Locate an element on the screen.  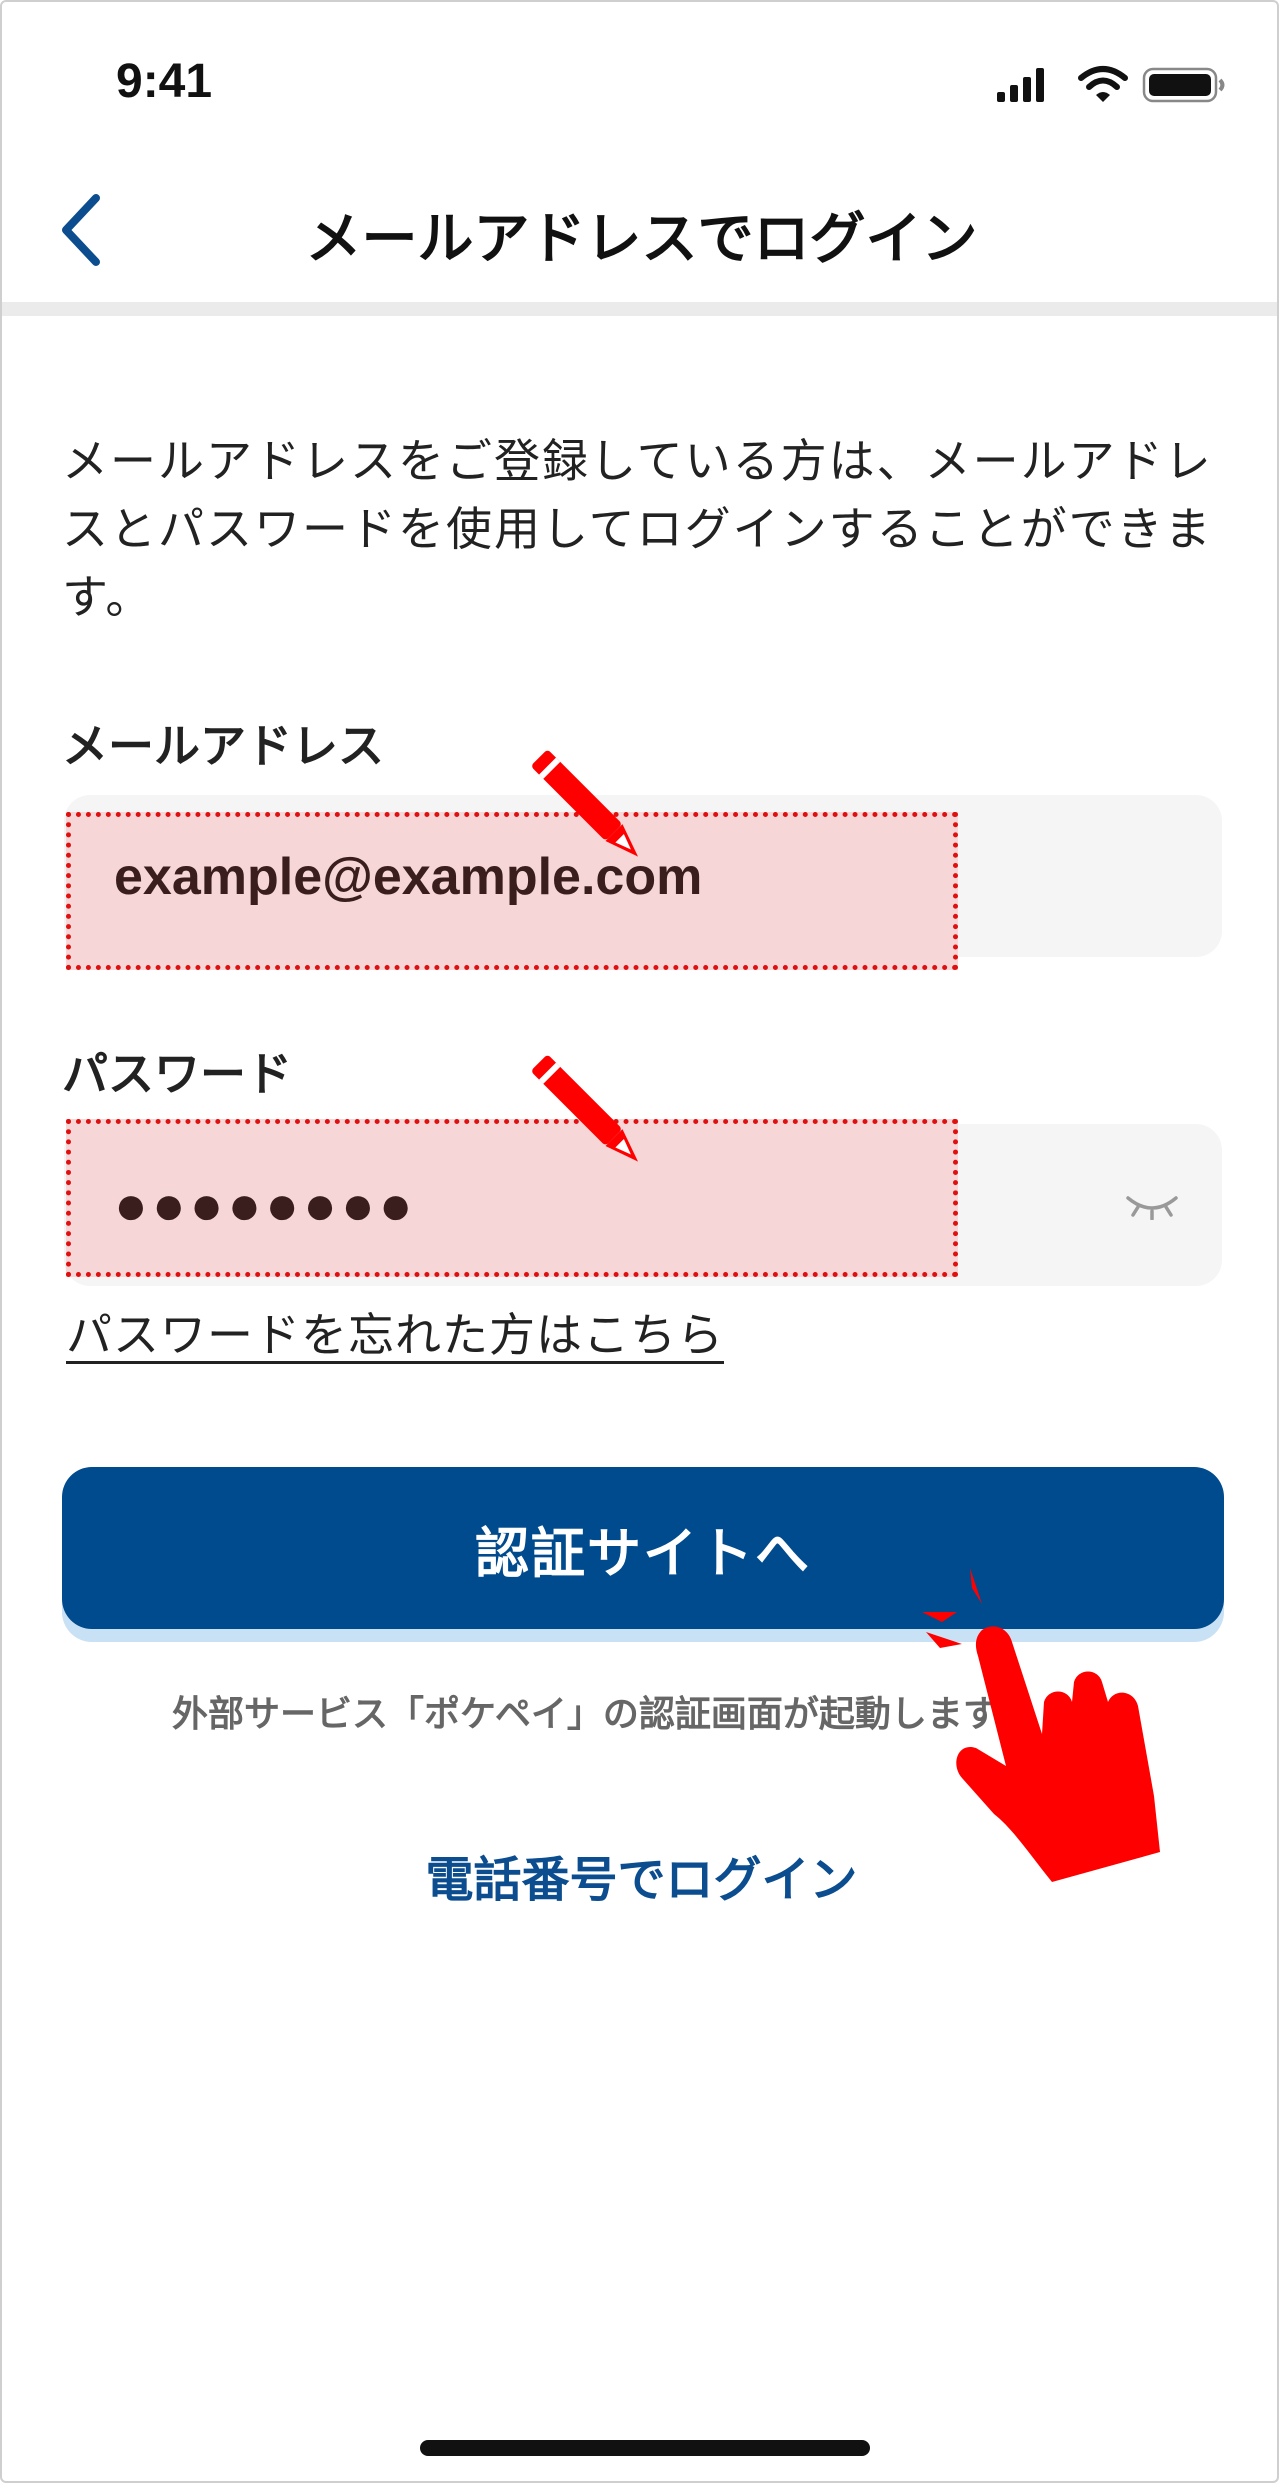
home-indicator is located at coordinates (645, 2448).